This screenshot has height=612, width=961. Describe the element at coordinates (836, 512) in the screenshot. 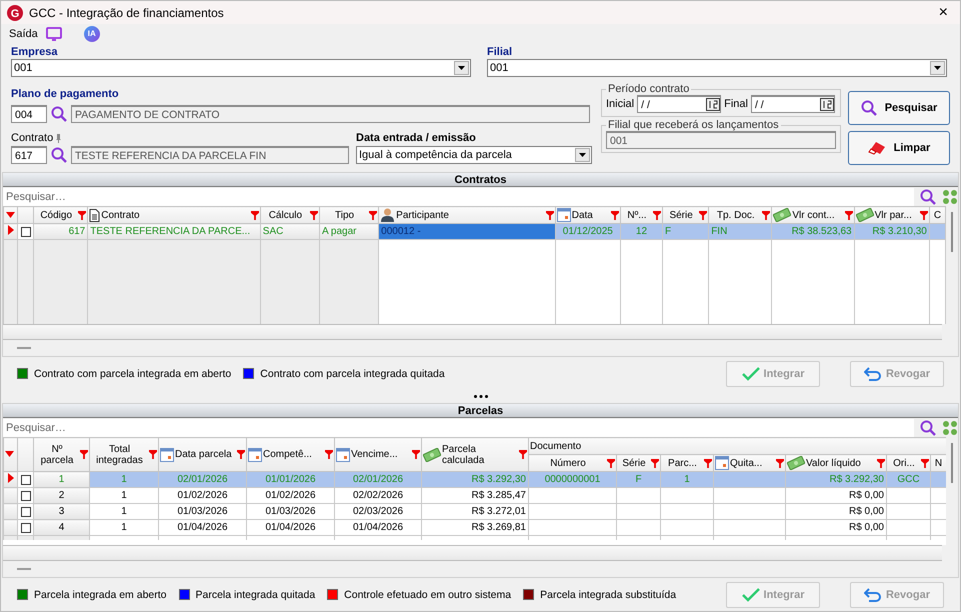

I see `table-cell: R$ 0,00` at that location.